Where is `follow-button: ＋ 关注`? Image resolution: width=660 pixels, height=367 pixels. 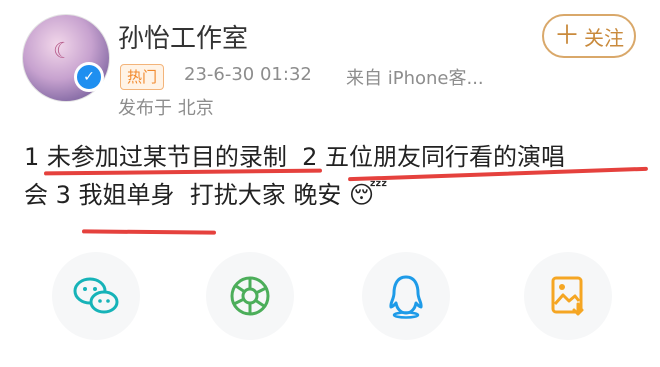
follow-button: ＋ 关注 is located at coordinates (589, 36).